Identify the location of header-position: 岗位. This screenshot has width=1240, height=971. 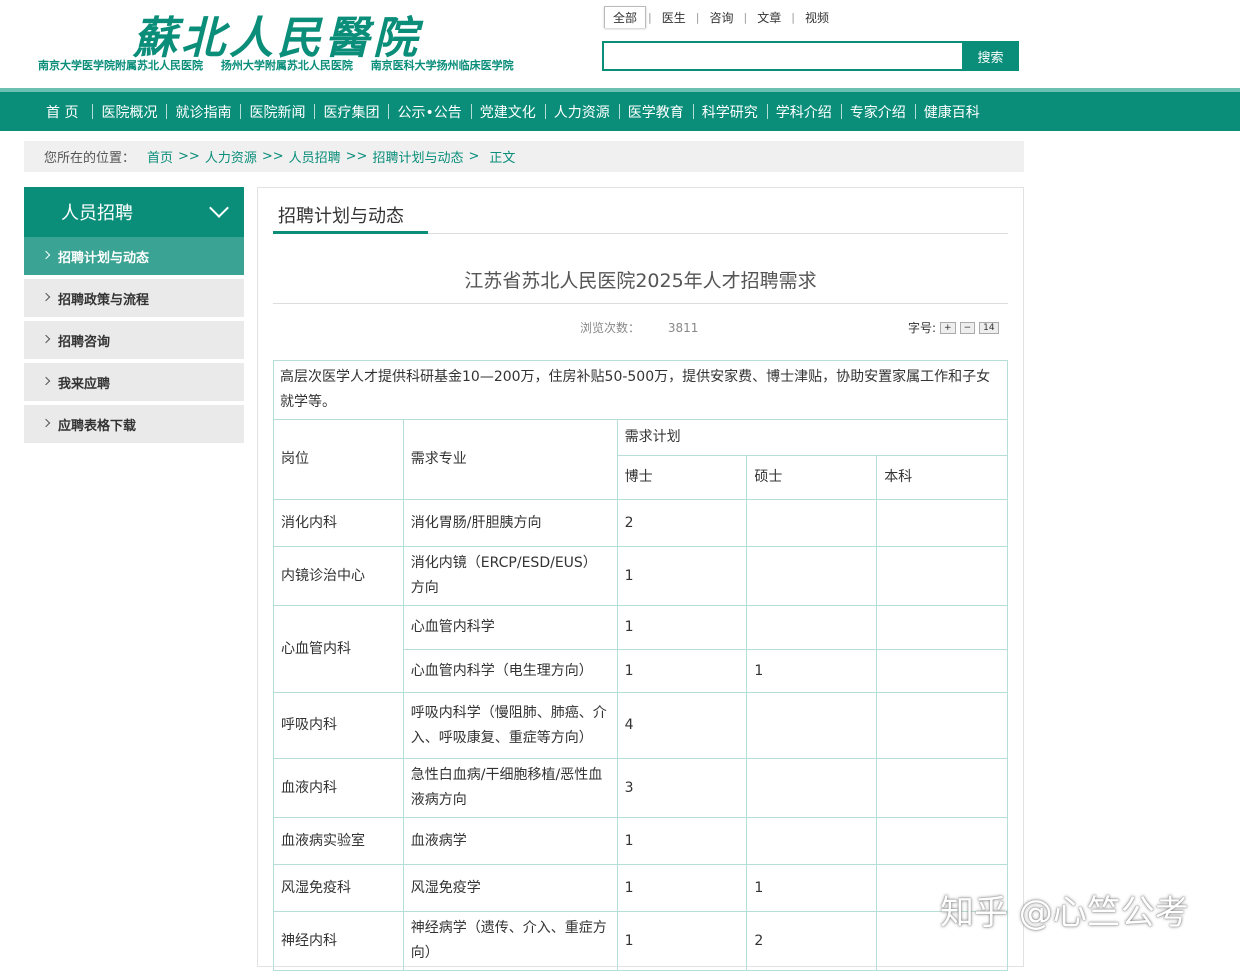
(338, 459).